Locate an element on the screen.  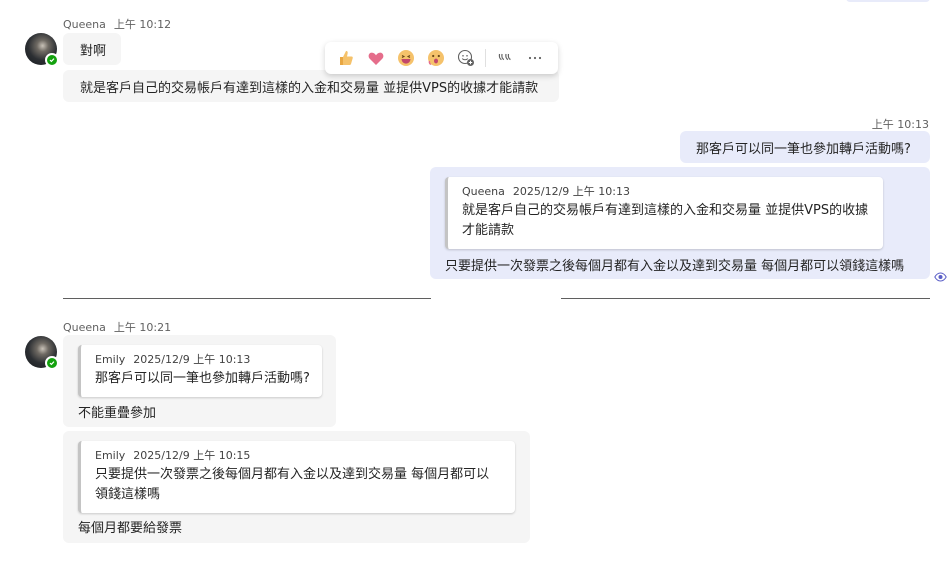
add-reaction-icon is located at coordinates (466, 58).